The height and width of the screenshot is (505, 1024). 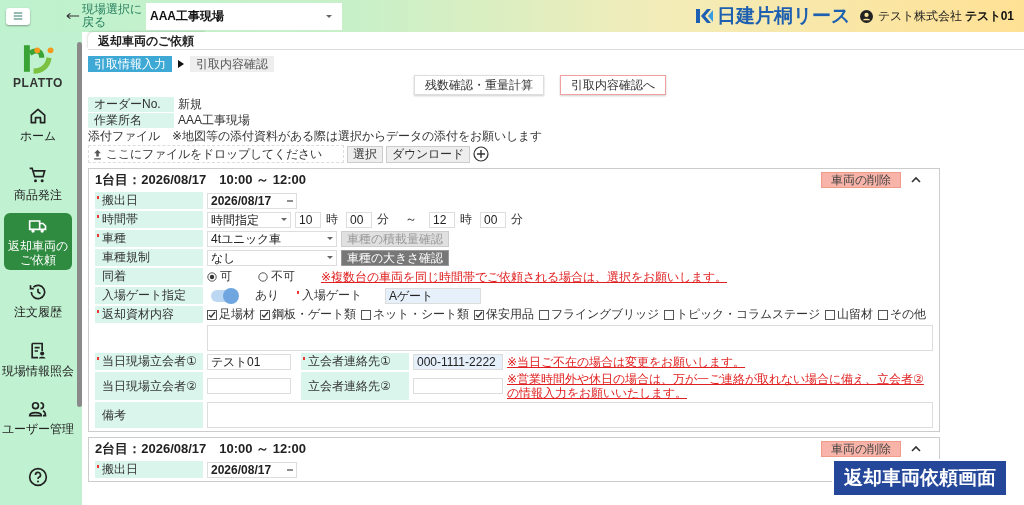 I want to click on info-label: 作業所名, so click(x=131, y=120).